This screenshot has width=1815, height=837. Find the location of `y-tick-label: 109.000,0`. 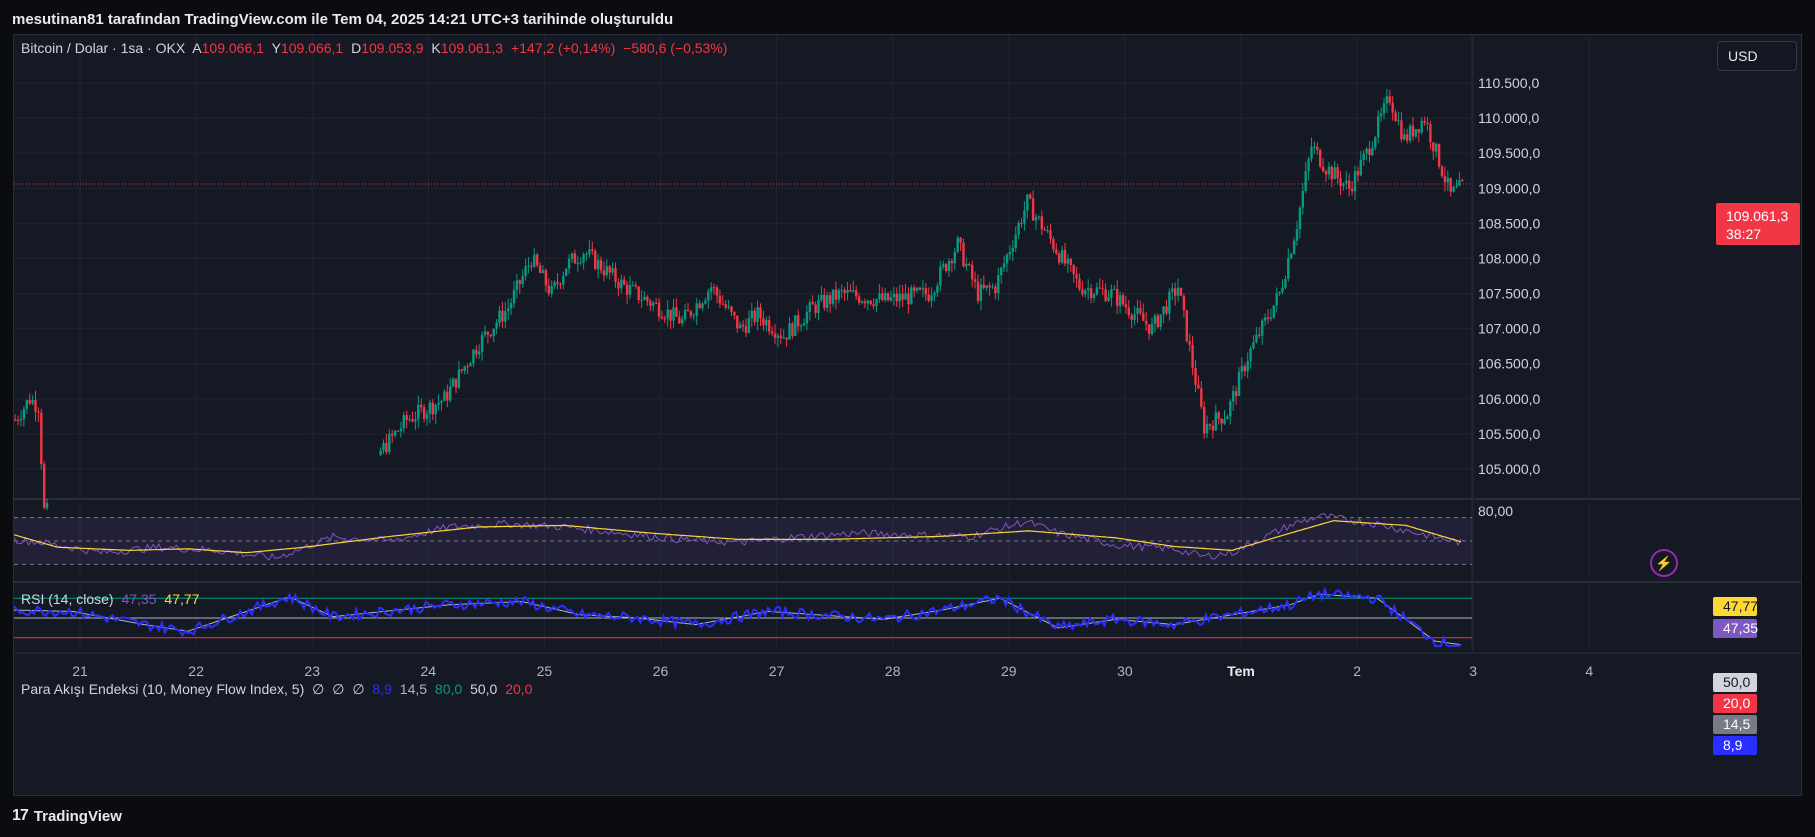

y-tick-label: 109.000,0 is located at coordinates (1509, 188).